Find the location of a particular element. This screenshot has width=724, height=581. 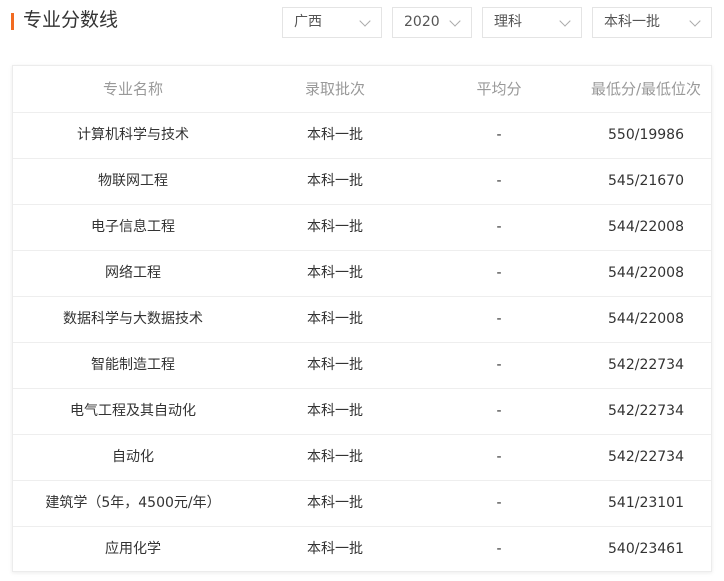

table-row: 应用化学 本科一批 - 540/23461 is located at coordinates (362, 549).